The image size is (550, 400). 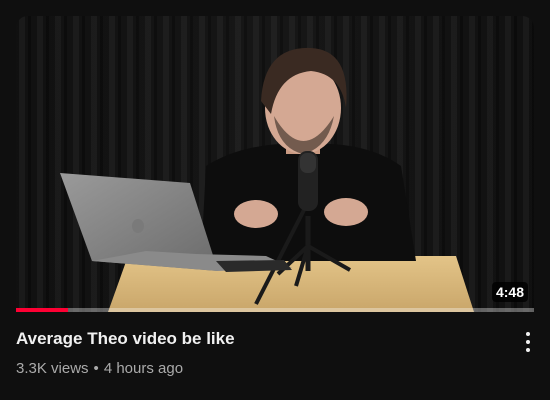 I want to click on duration-badge: 4:48, so click(x=509, y=292).